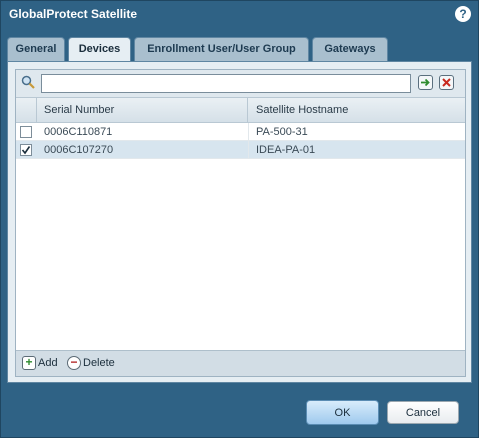 The width and height of the screenshot is (479, 438). What do you see at coordinates (99, 49) in the screenshot?
I see `tab-devices: Devices` at bounding box center [99, 49].